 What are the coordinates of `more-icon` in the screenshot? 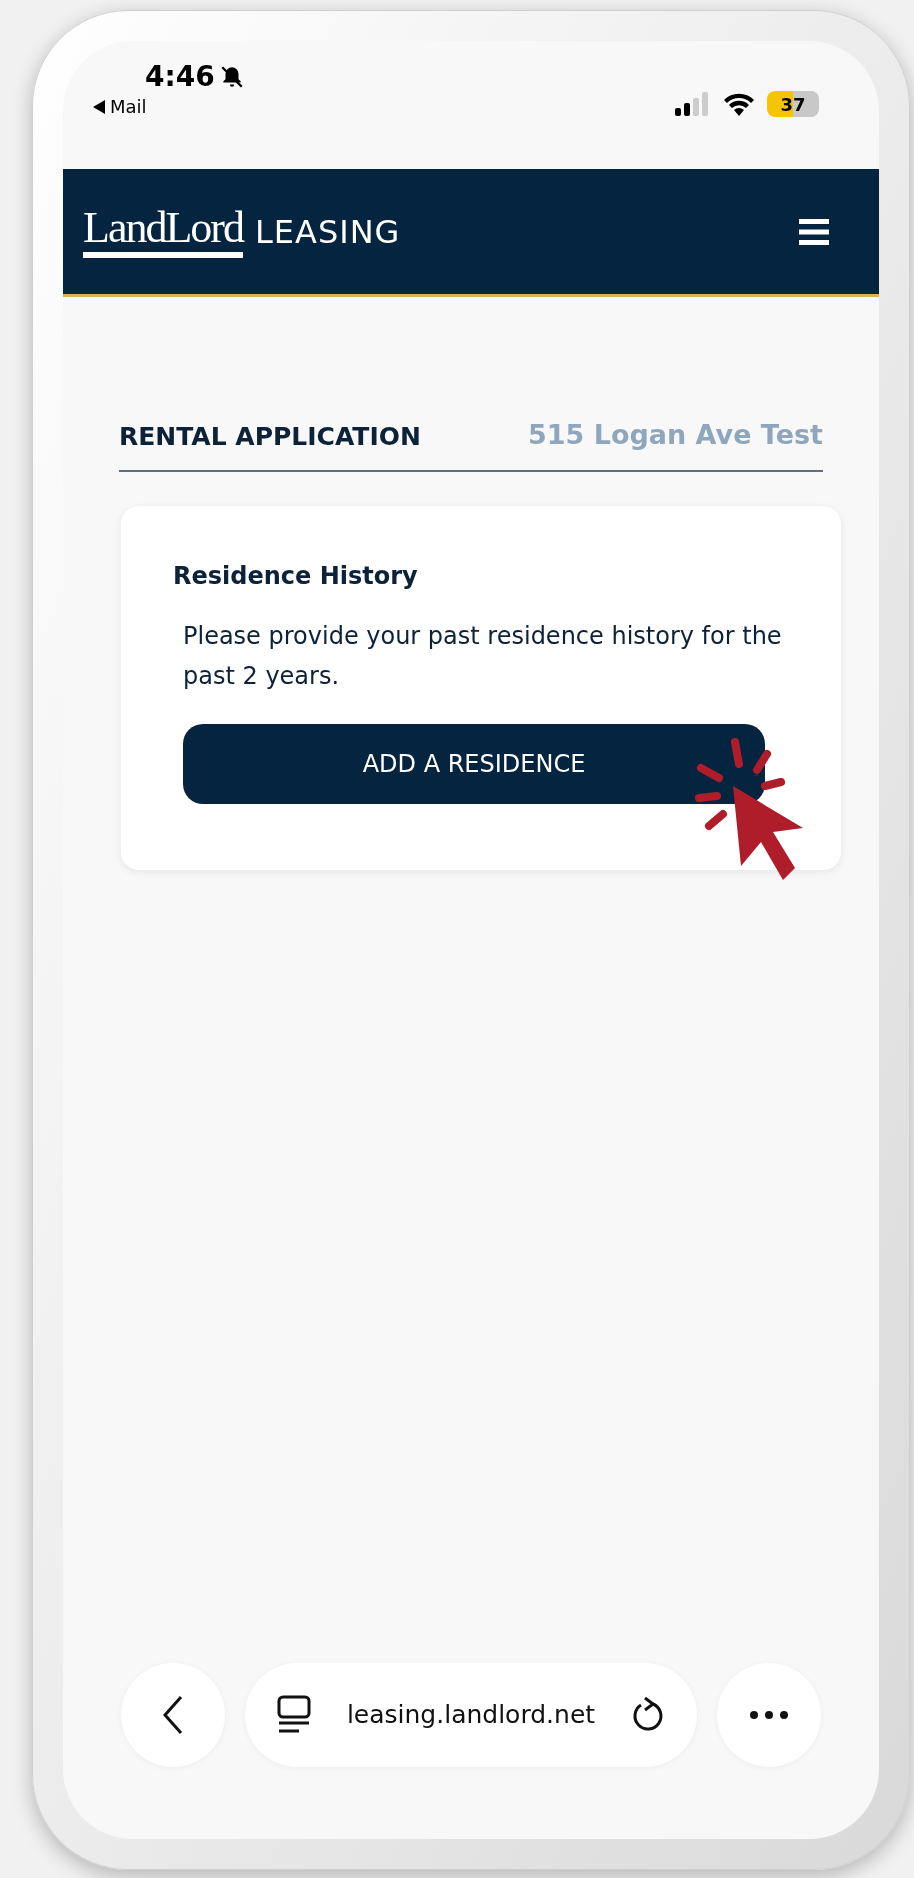 It's located at (769, 1715).